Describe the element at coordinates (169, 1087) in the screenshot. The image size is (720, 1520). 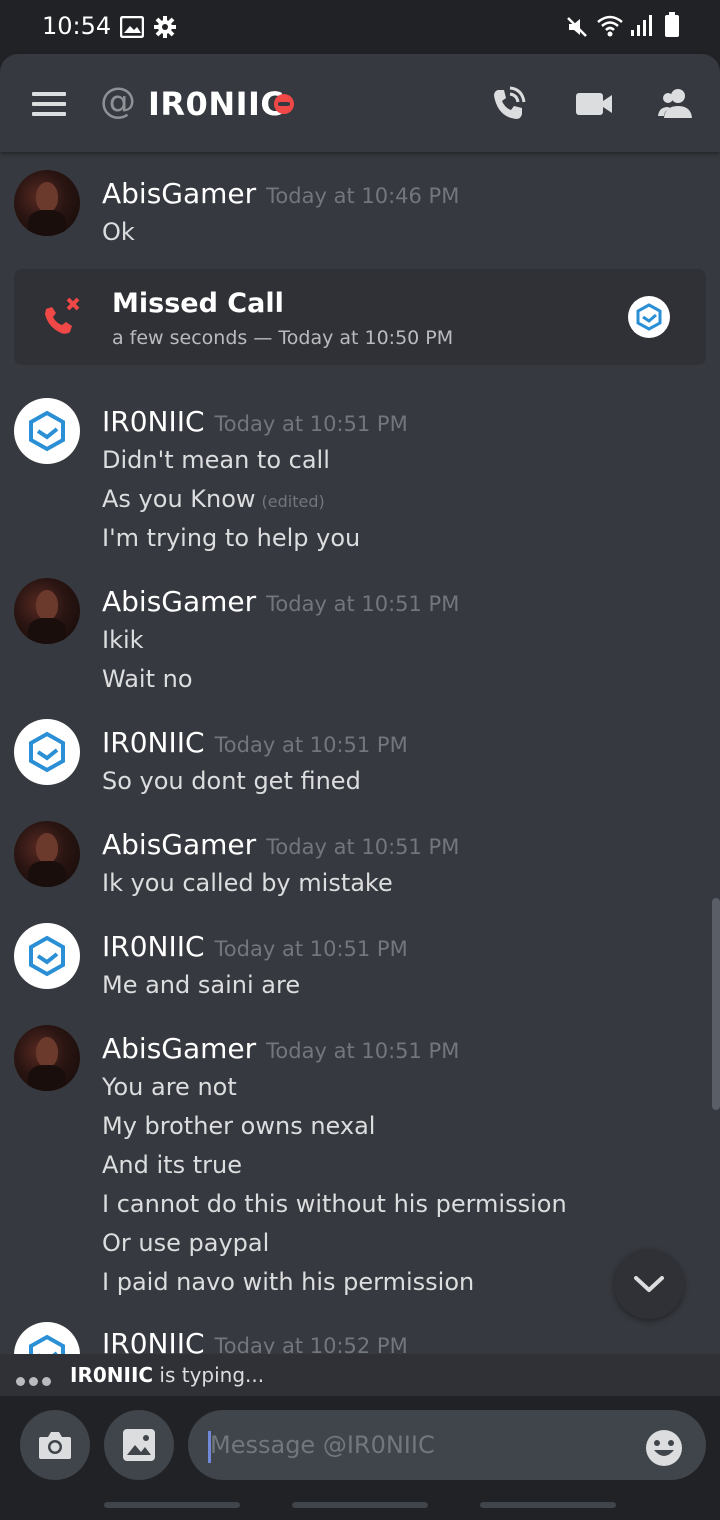
I see `message-text: You are not` at that location.